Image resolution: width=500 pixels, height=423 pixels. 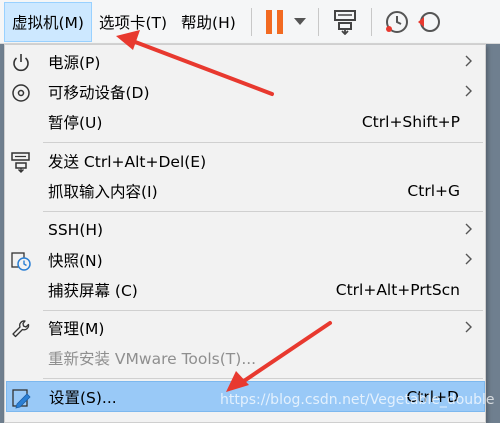 I want to click on power-icon, so click(x=21, y=63).